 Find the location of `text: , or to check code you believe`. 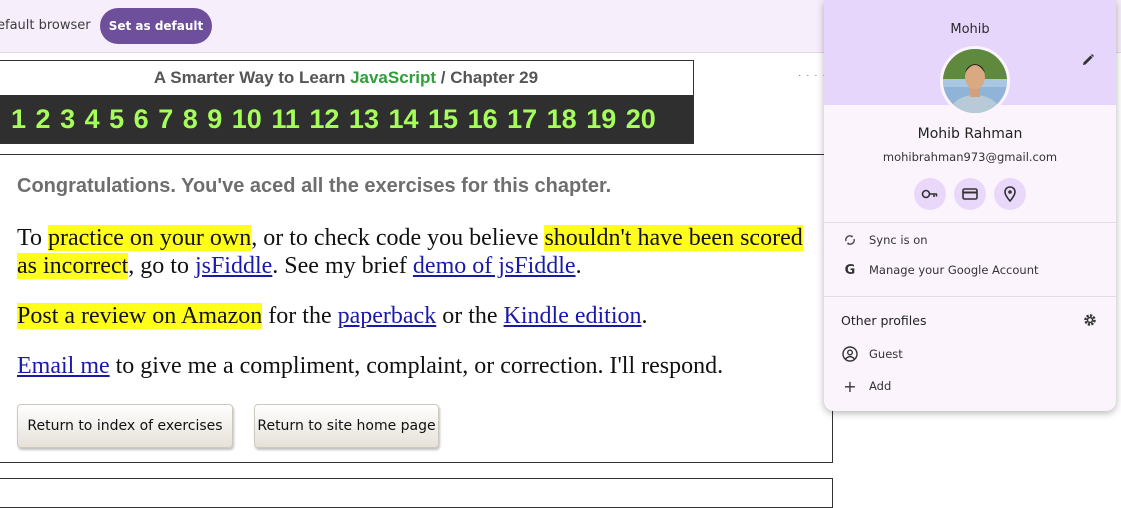

text: , or to check code you believe is located at coordinates (398, 238).